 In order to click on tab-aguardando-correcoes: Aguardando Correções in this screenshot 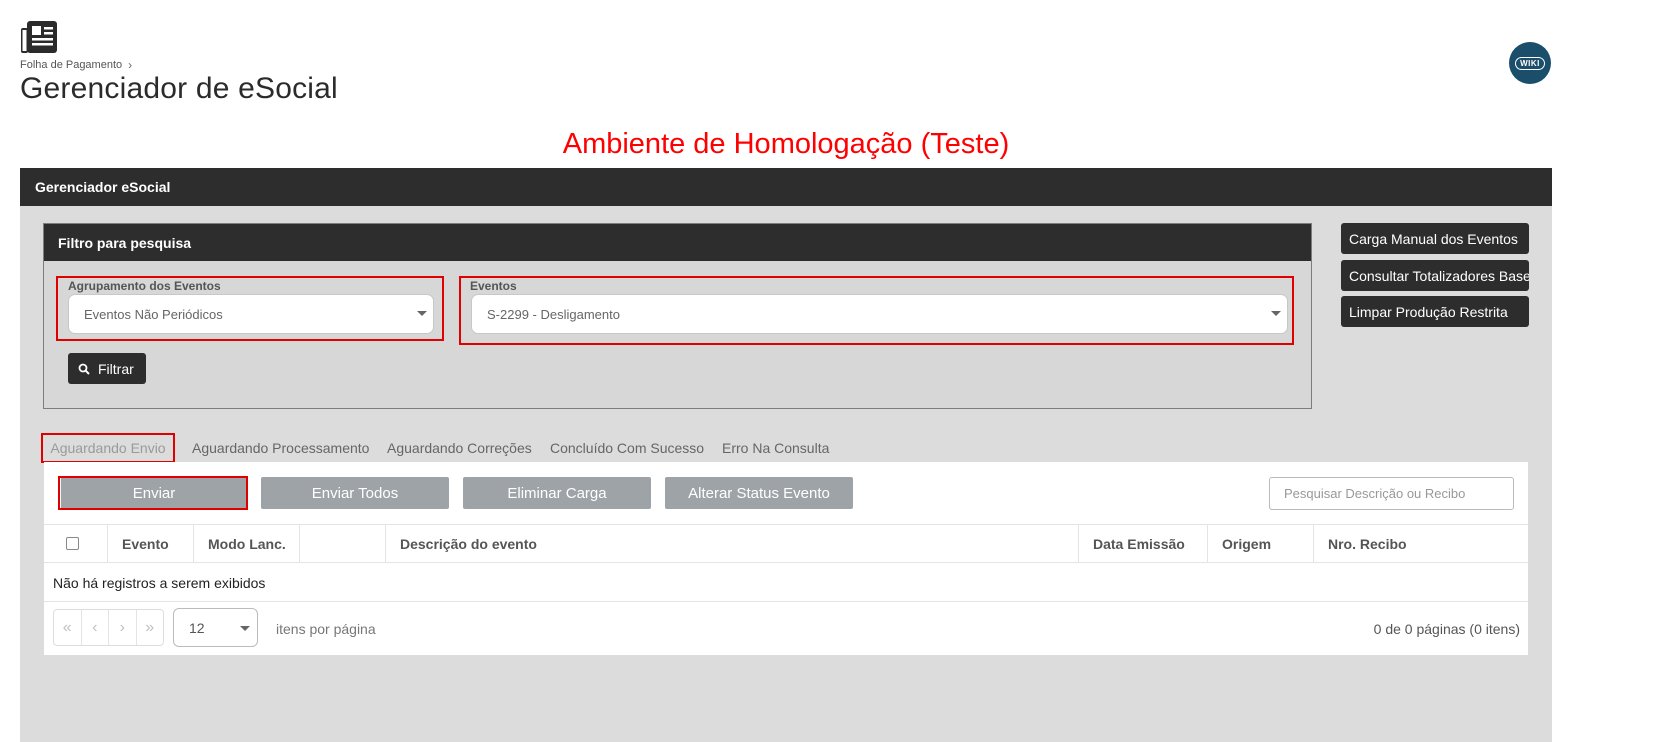, I will do `click(459, 448)`.